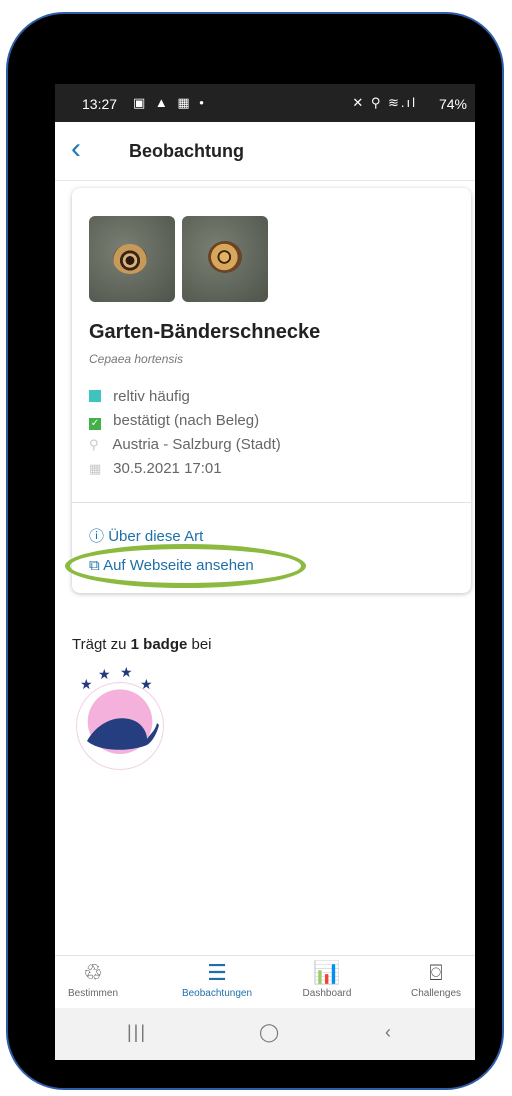  What do you see at coordinates (217, 972) in the screenshot?
I see `list-icon: ☰` at bounding box center [217, 972].